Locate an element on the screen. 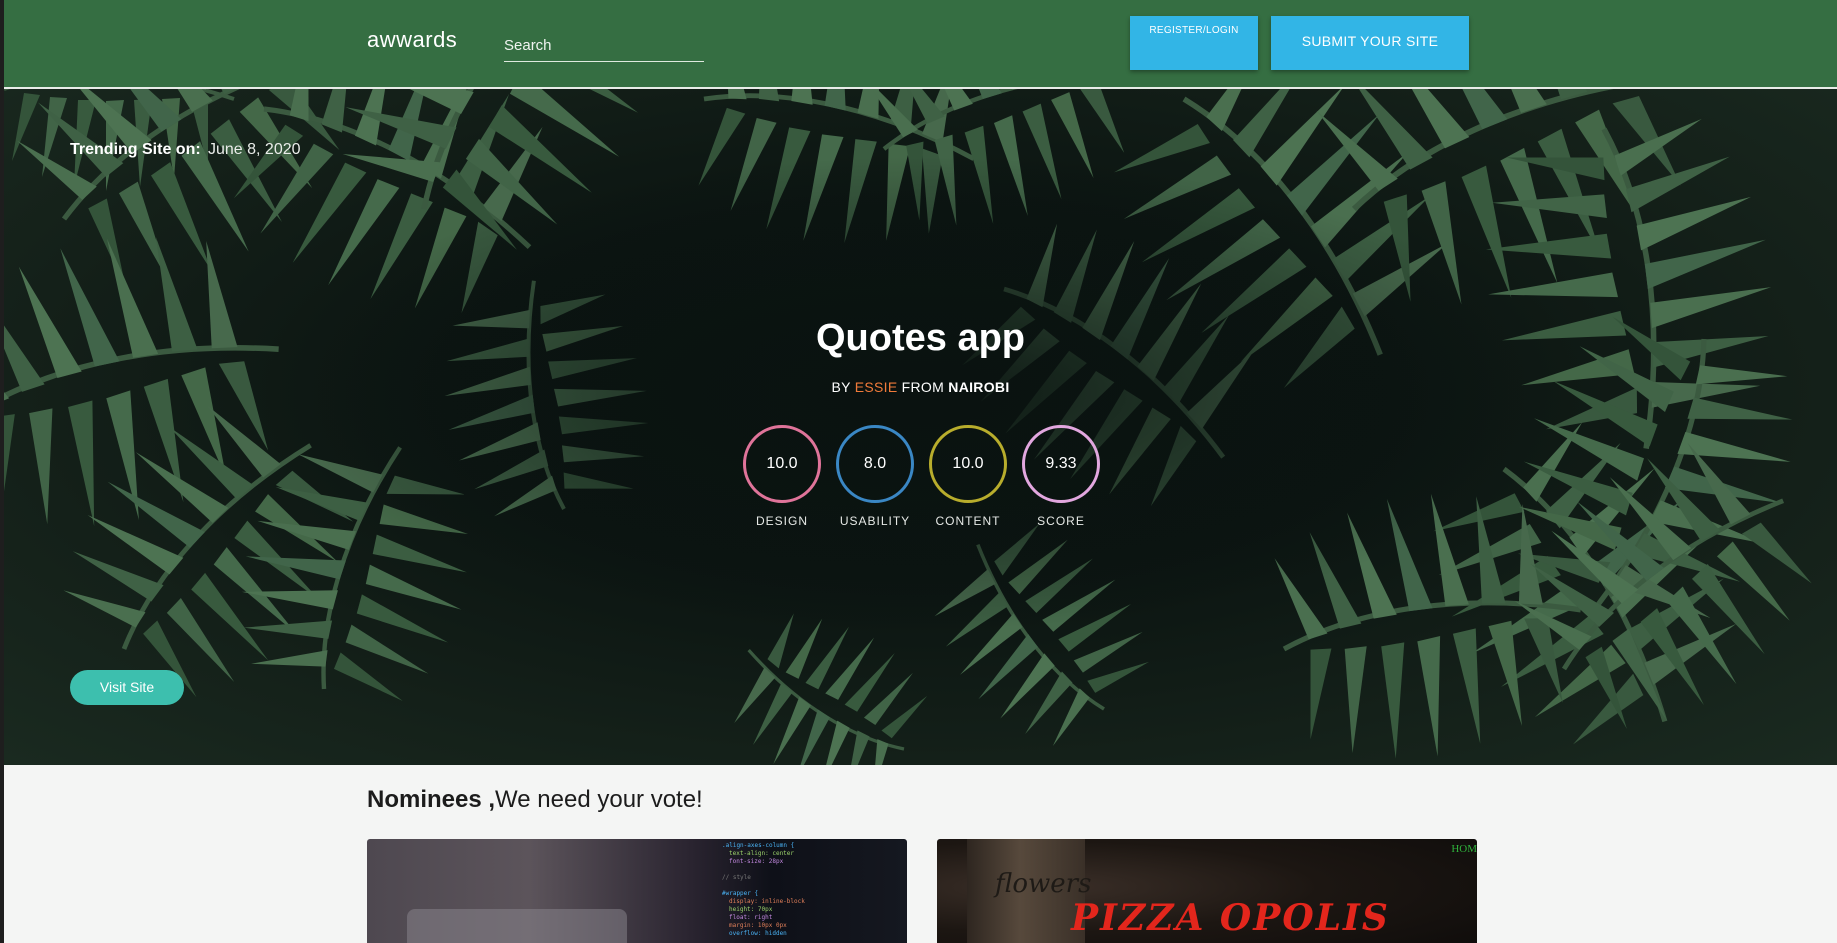  from-word: FROM is located at coordinates (923, 387).